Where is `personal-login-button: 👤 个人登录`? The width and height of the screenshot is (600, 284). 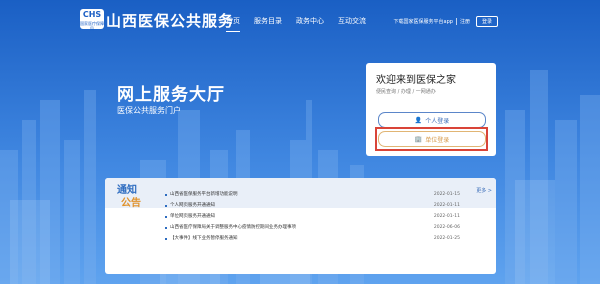
personal-login-button: 👤 个人登录 is located at coordinates (432, 120).